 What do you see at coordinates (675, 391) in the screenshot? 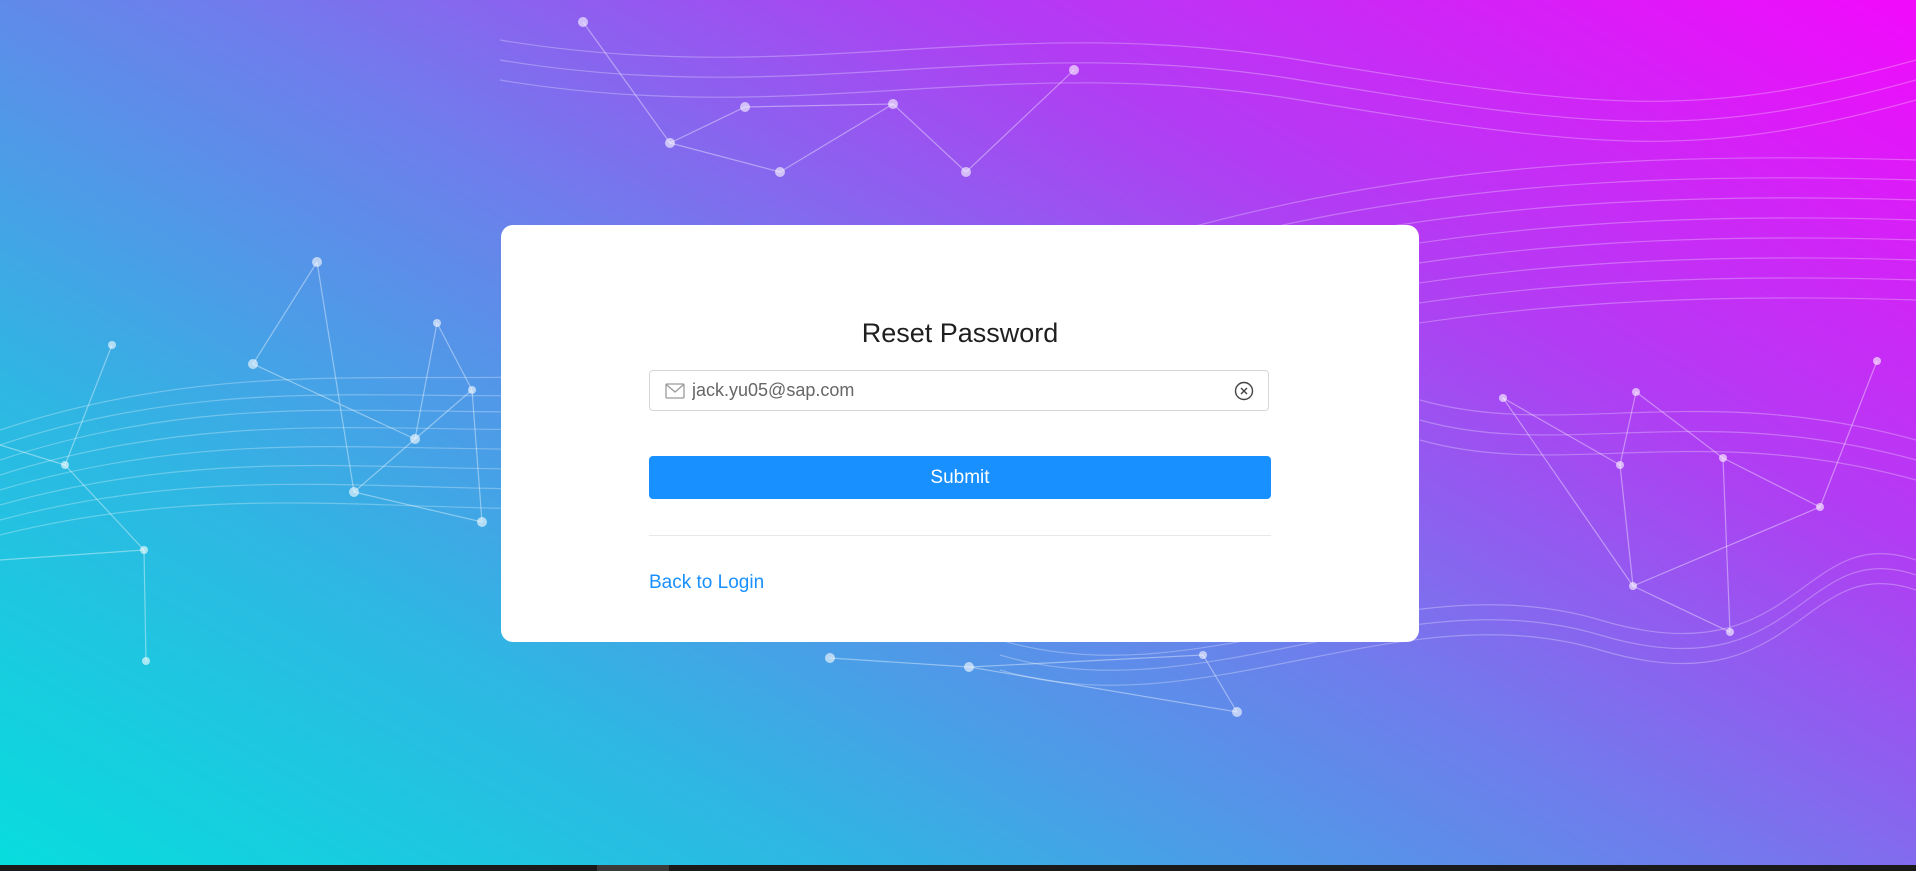
I see `mail-icon` at bounding box center [675, 391].